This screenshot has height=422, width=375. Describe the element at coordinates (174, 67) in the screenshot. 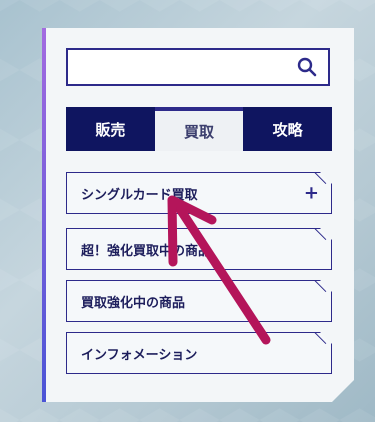

I see `search-input` at that location.